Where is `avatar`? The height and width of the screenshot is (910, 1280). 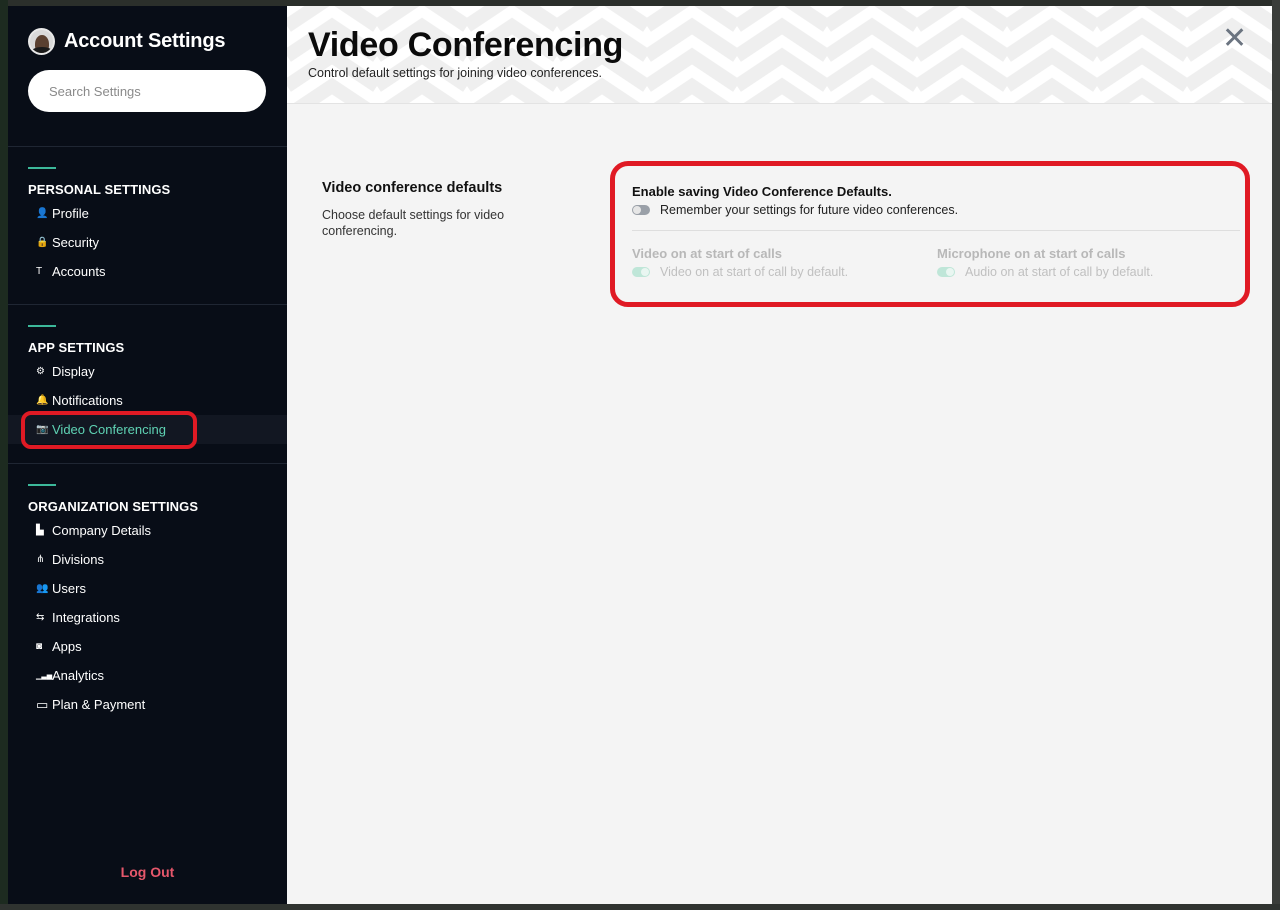
avatar is located at coordinates (41, 41).